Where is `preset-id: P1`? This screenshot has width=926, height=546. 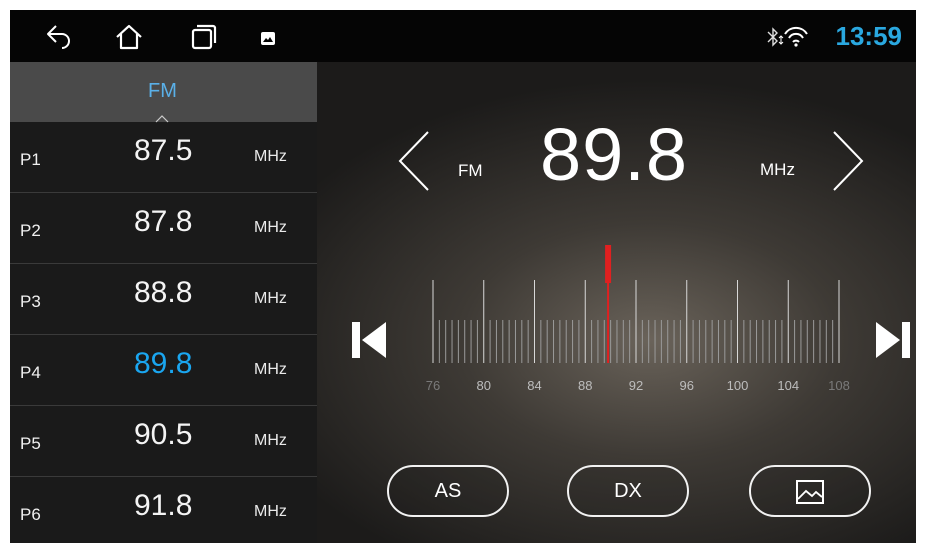 preset-id: P1 is located at coordinates (30, 159).